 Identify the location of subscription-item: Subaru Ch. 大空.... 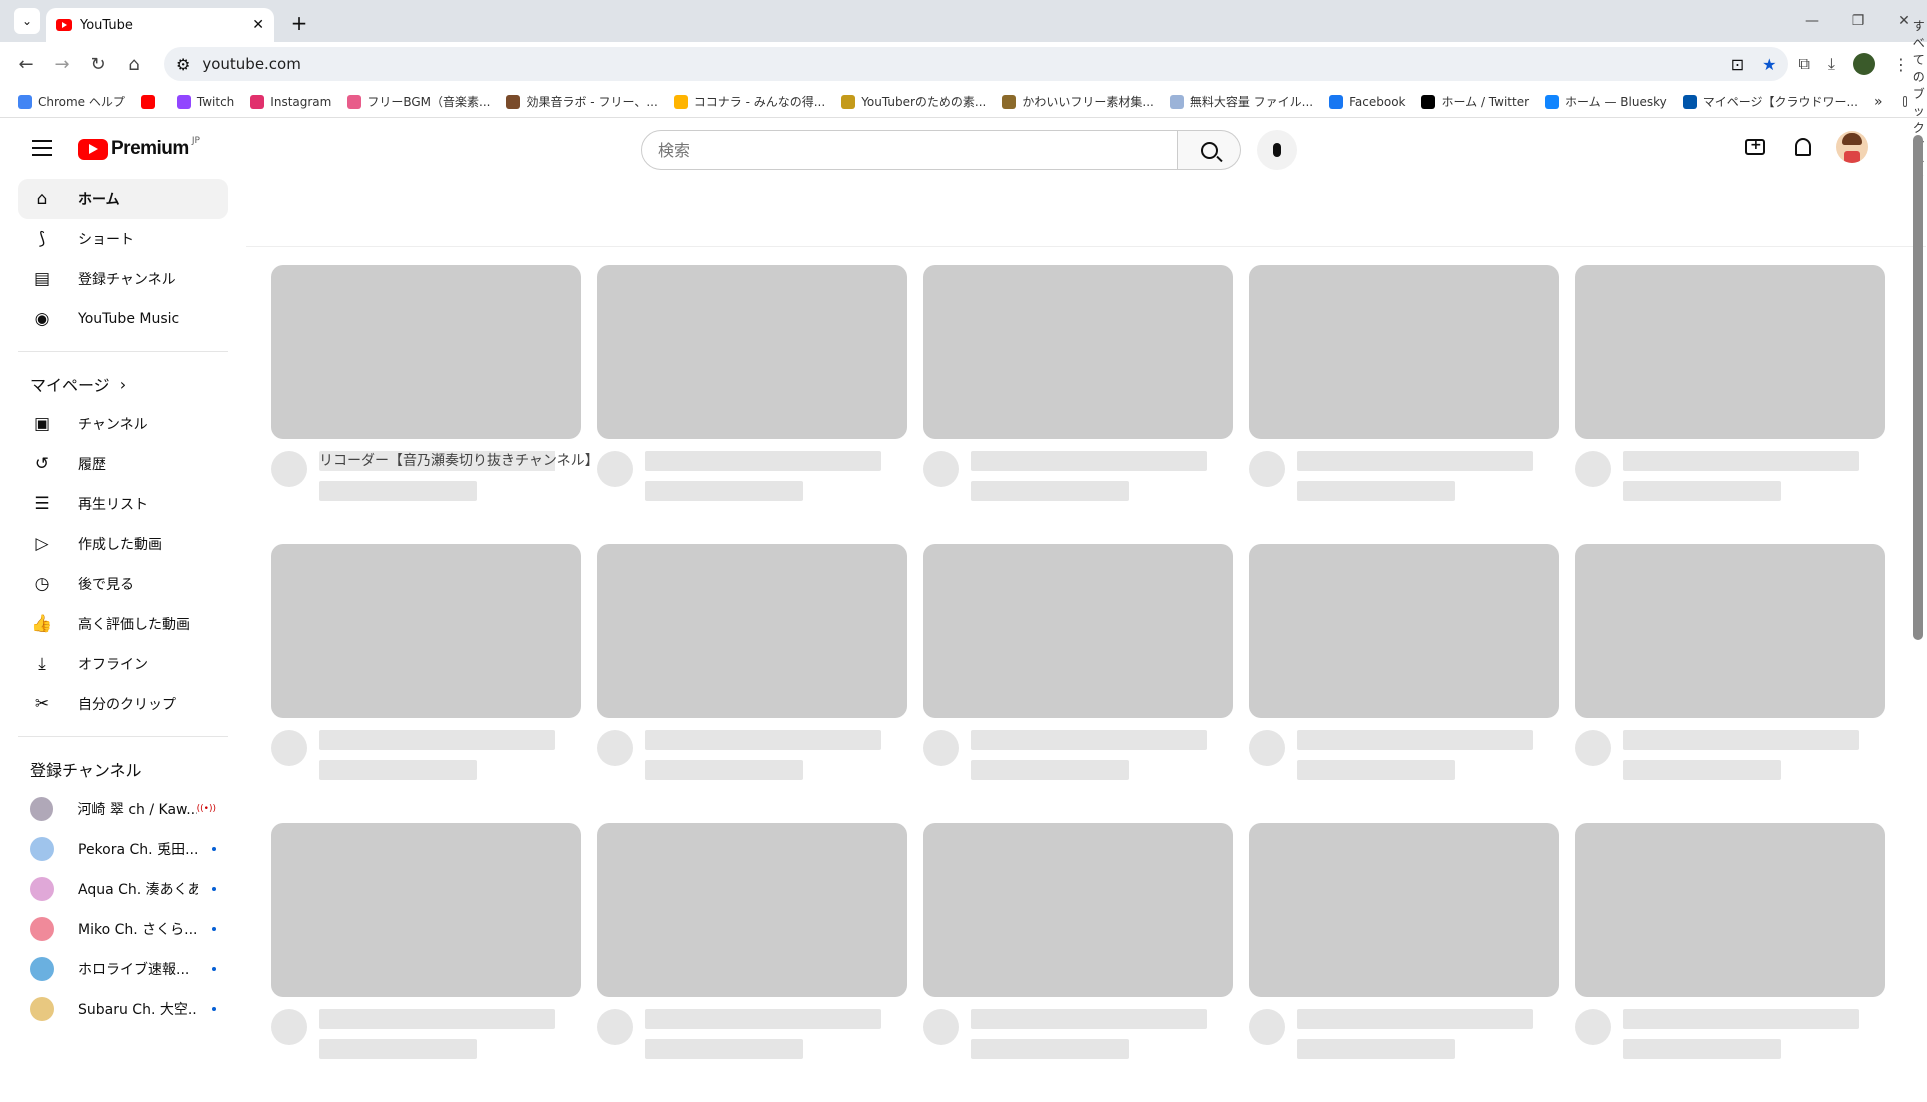
(123, 1009).